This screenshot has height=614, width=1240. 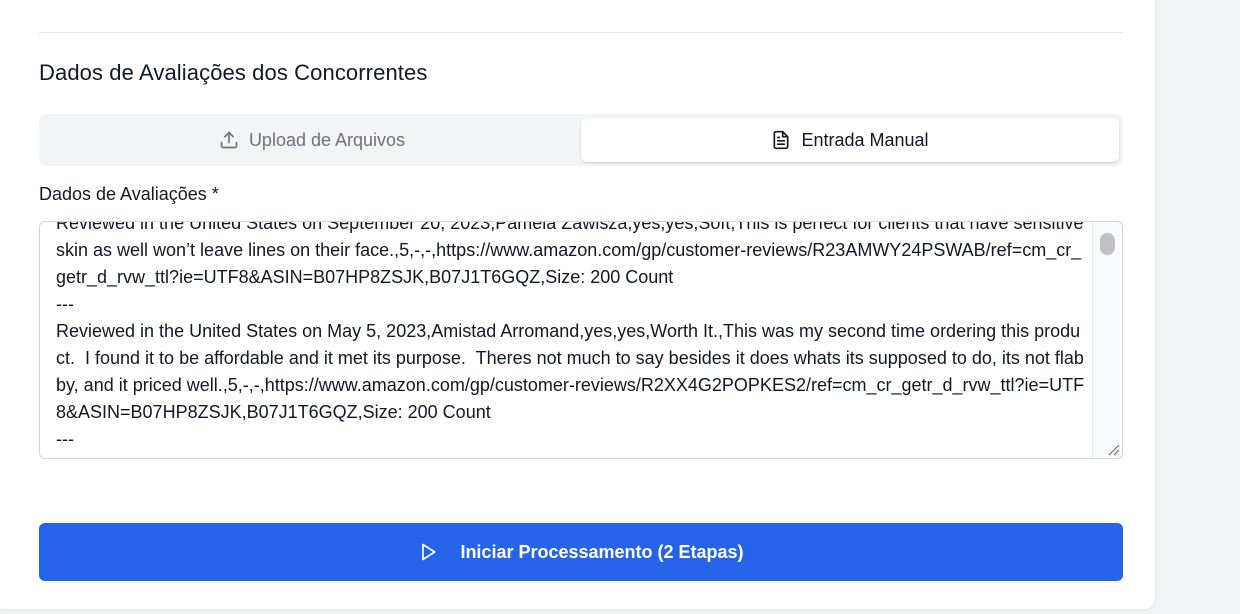 I want to click on input-mode-tabs: Upload de Arquivos Entrada Manual, so click(x=581, y=140).